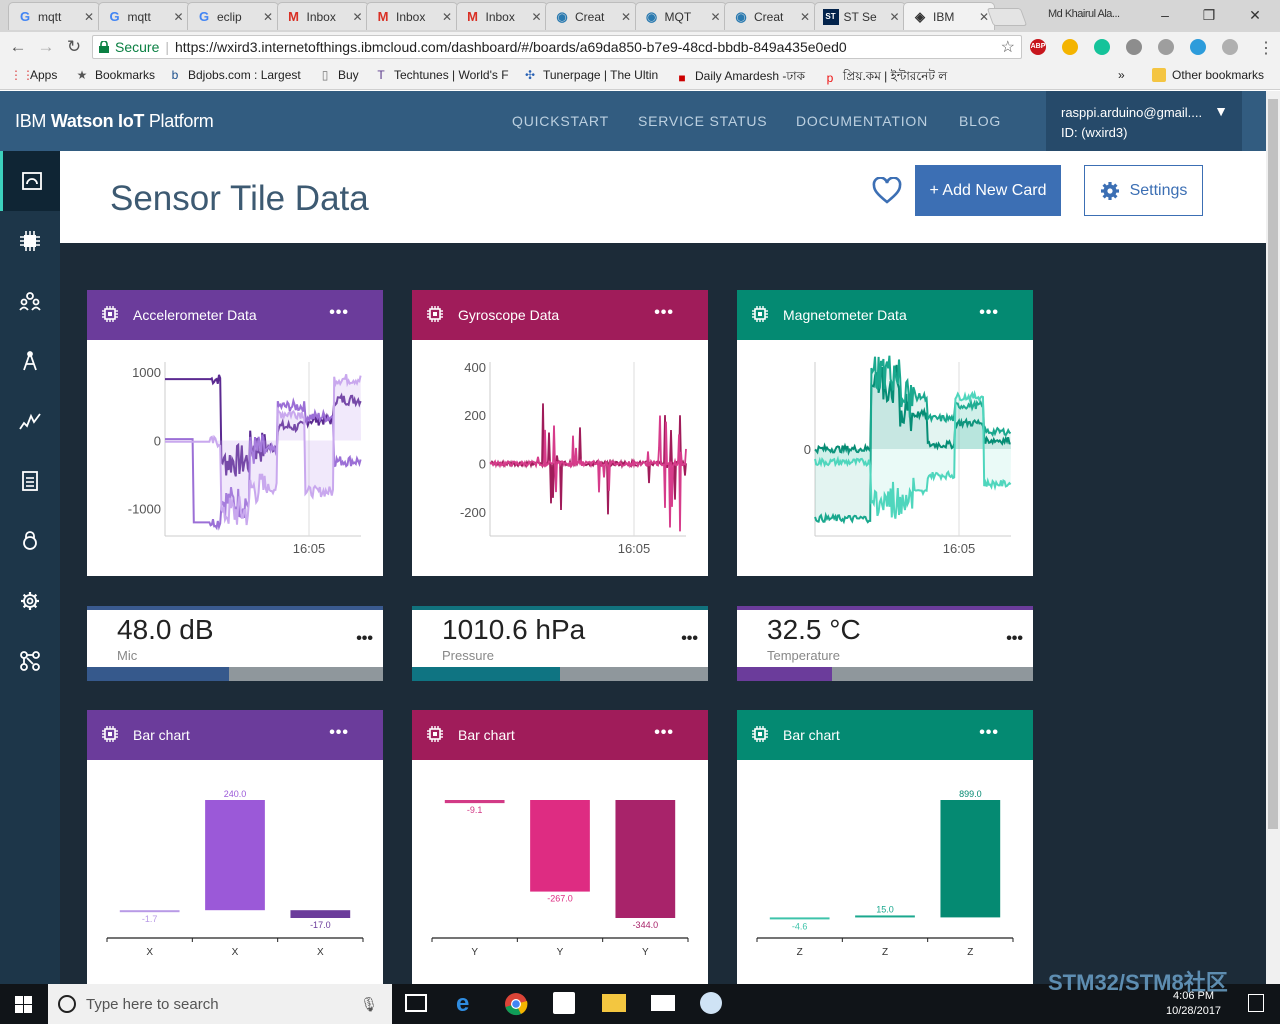 Image resolution: width=1280 pixels, height=1024 pixels. What do you see at coordinates (369, 1004) in the screenshot?
I see `microphone-icon: 🎙` at bounding box center [369, 1004].